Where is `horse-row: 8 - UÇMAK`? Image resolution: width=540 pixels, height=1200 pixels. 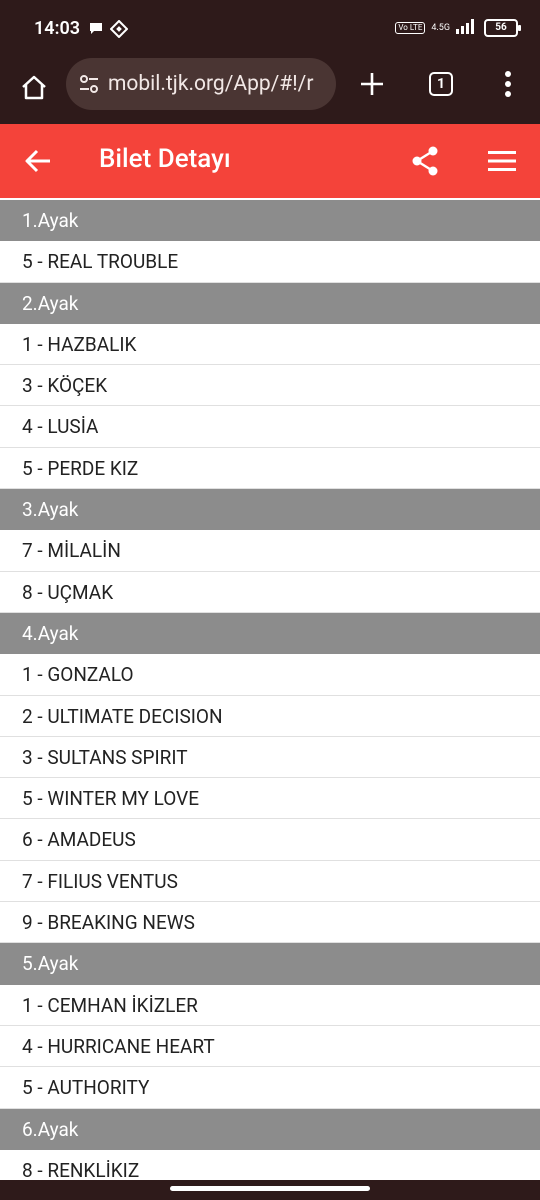
horse-row: 8 - UÇMAK is located at coordinates (270, 592).